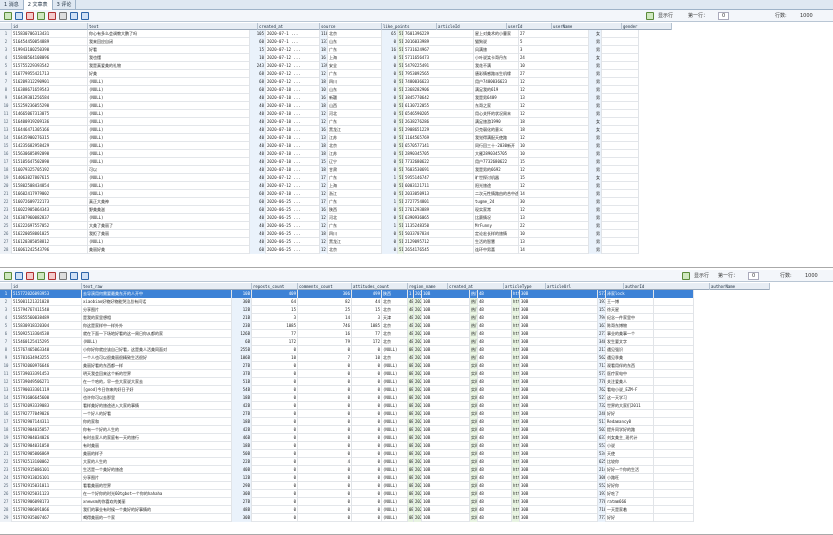  What do you see at coordinates (6, 242) in the screenshot?
I see `table-cell: 27` at bounding box center [6, 242].